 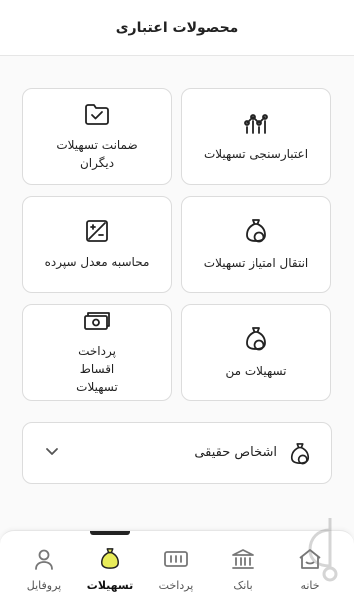 I want to click on natural-persons-expander: اشخاص حقیقی, so click(x=177, y=453).